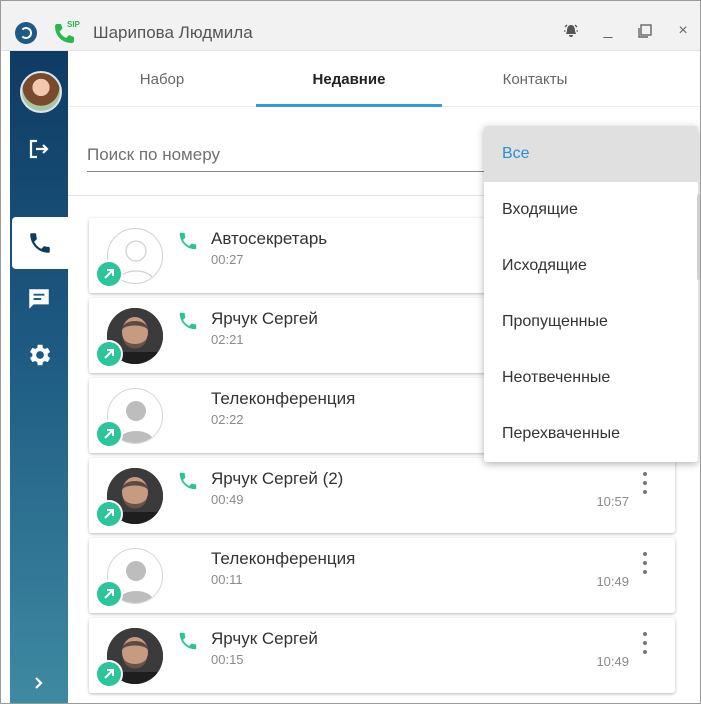  What do you see at coordinates (591, 154) in the screenshot?
I see `filter-option-all: Все` at bounding box center [591, 154].